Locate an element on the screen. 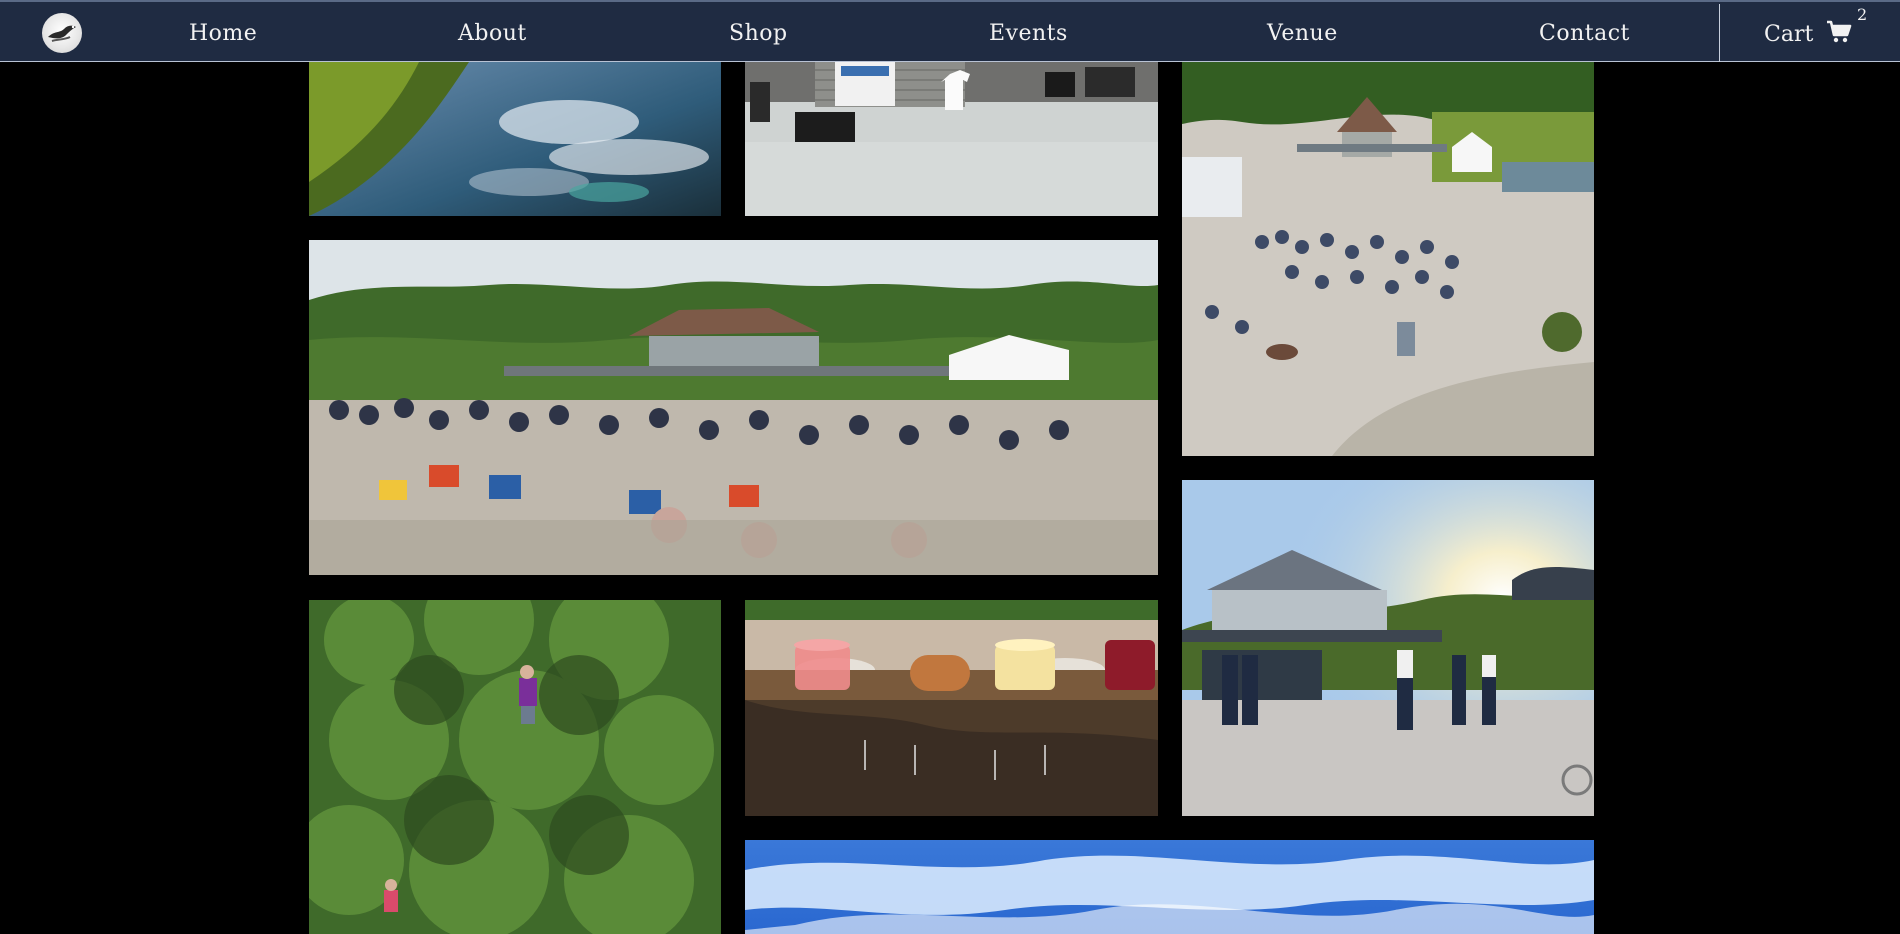 The height and width of the screenshot is (934, 1900). gallery-photo-drinks is located at coordinates (951, 708).